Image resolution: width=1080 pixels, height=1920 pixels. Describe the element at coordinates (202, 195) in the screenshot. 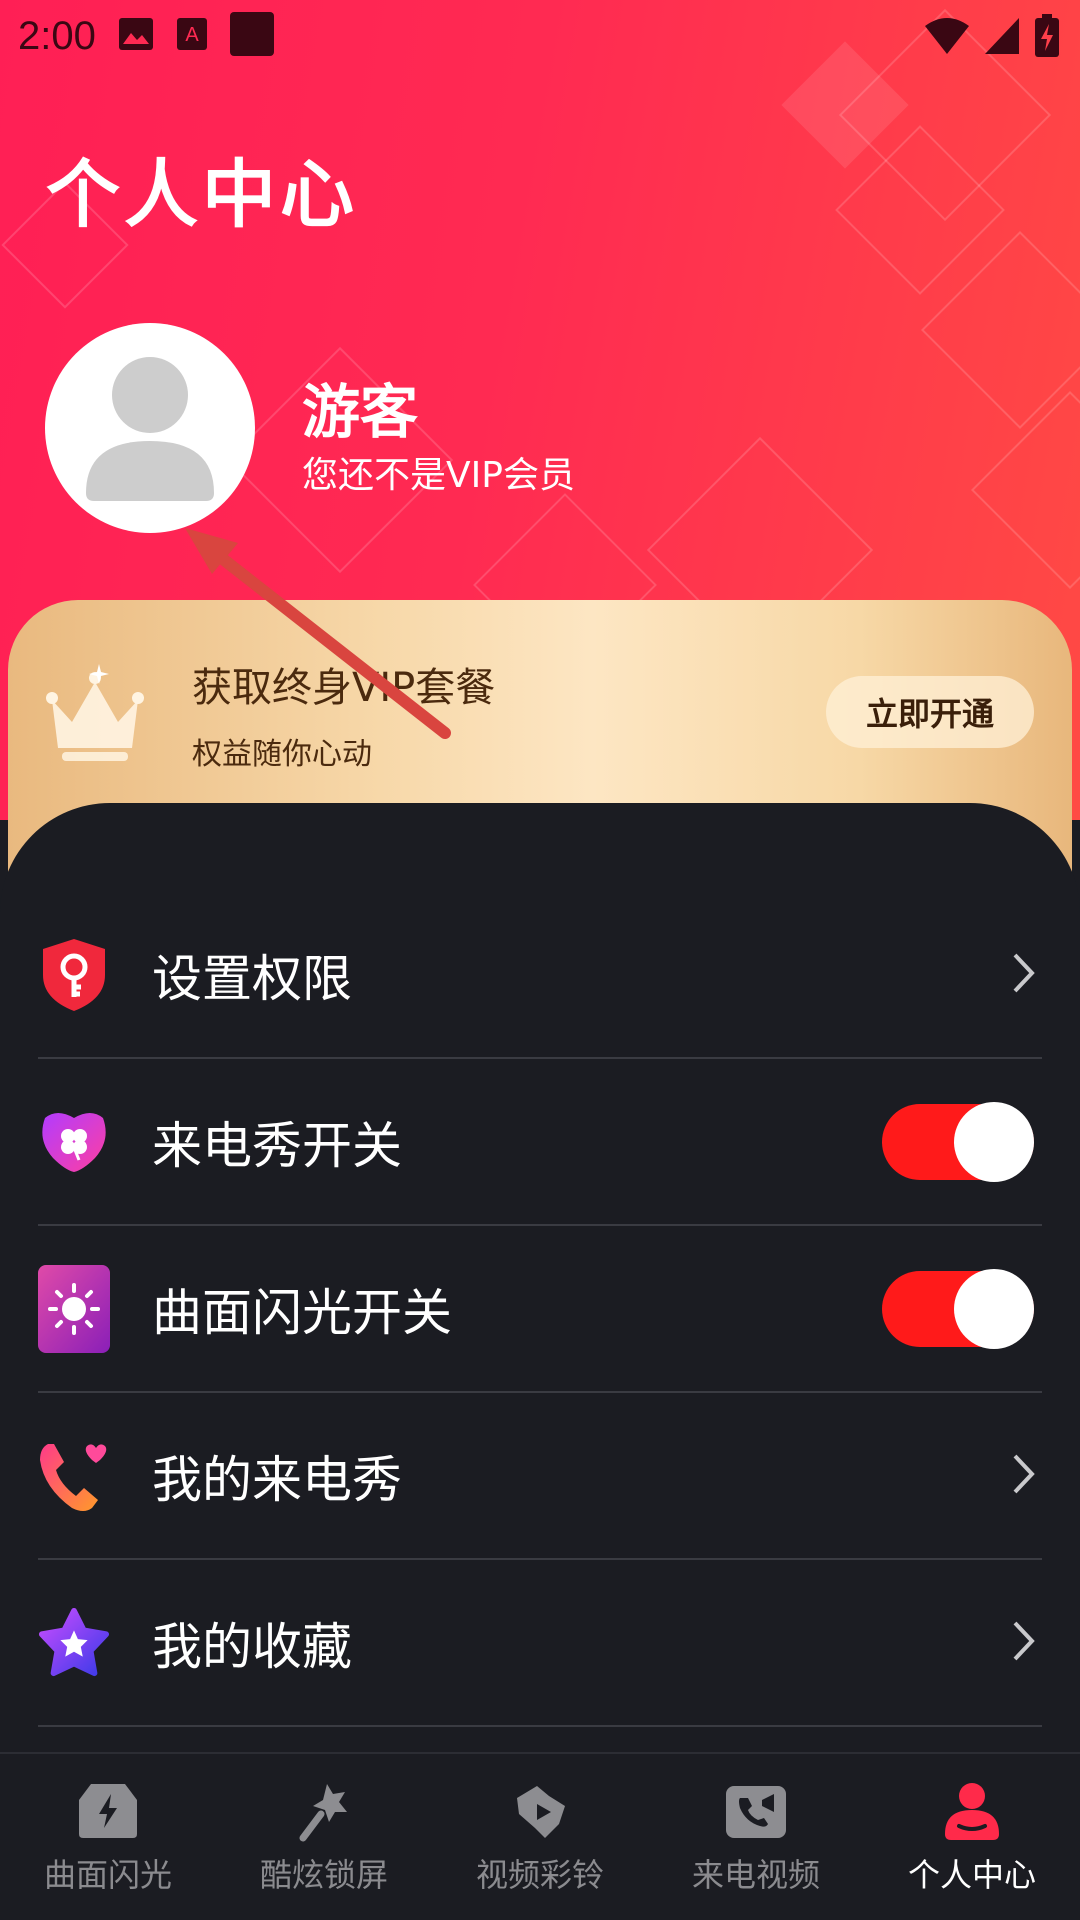

I see `page-title: 个人中心` at that location.